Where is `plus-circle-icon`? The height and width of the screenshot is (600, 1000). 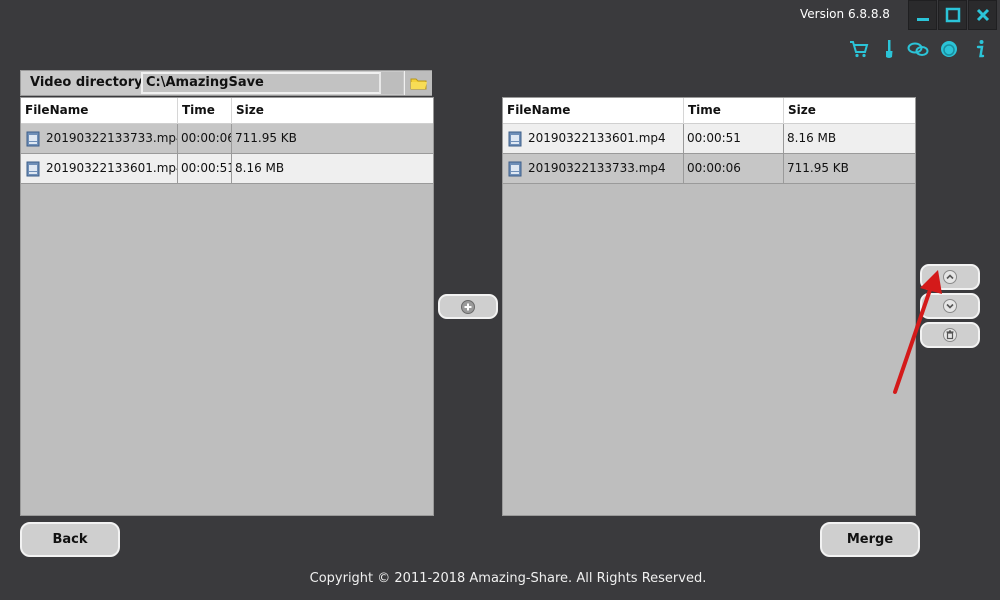 plus-circle-icon is located at coordinates (468, 306).